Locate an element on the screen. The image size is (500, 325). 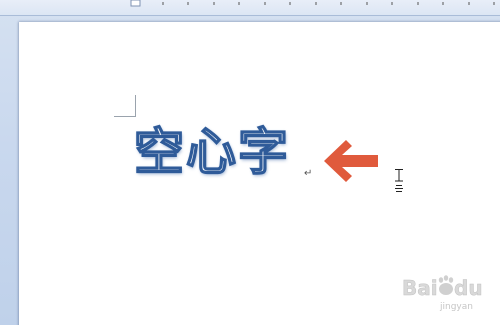
paragraph-mark: ↵ is located at coordinates (308, 173).